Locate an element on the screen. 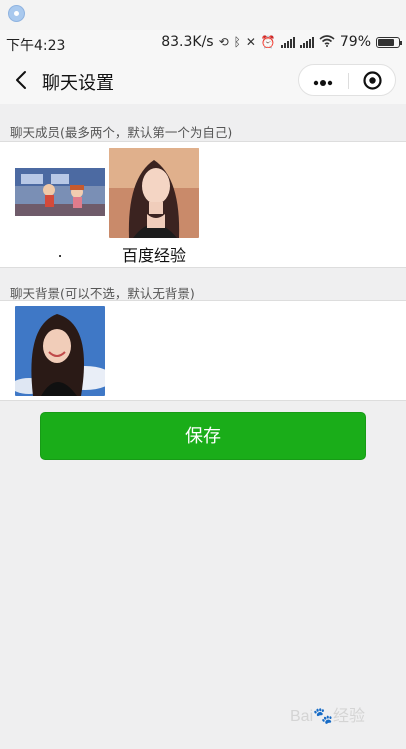 The width and height of the screenshot is (406, 749). members-section-label: 聊天成员(最多两个，默认第一个为自己) is located at coordinates (121, 132).